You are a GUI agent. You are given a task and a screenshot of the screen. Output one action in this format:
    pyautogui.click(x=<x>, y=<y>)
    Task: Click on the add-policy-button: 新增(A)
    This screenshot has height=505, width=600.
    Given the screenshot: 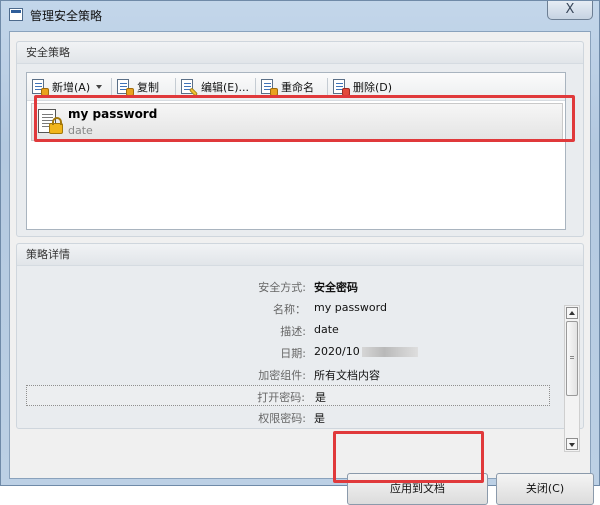 What is the action you would take?
    pyautogui.click(x=67, y=87)
    